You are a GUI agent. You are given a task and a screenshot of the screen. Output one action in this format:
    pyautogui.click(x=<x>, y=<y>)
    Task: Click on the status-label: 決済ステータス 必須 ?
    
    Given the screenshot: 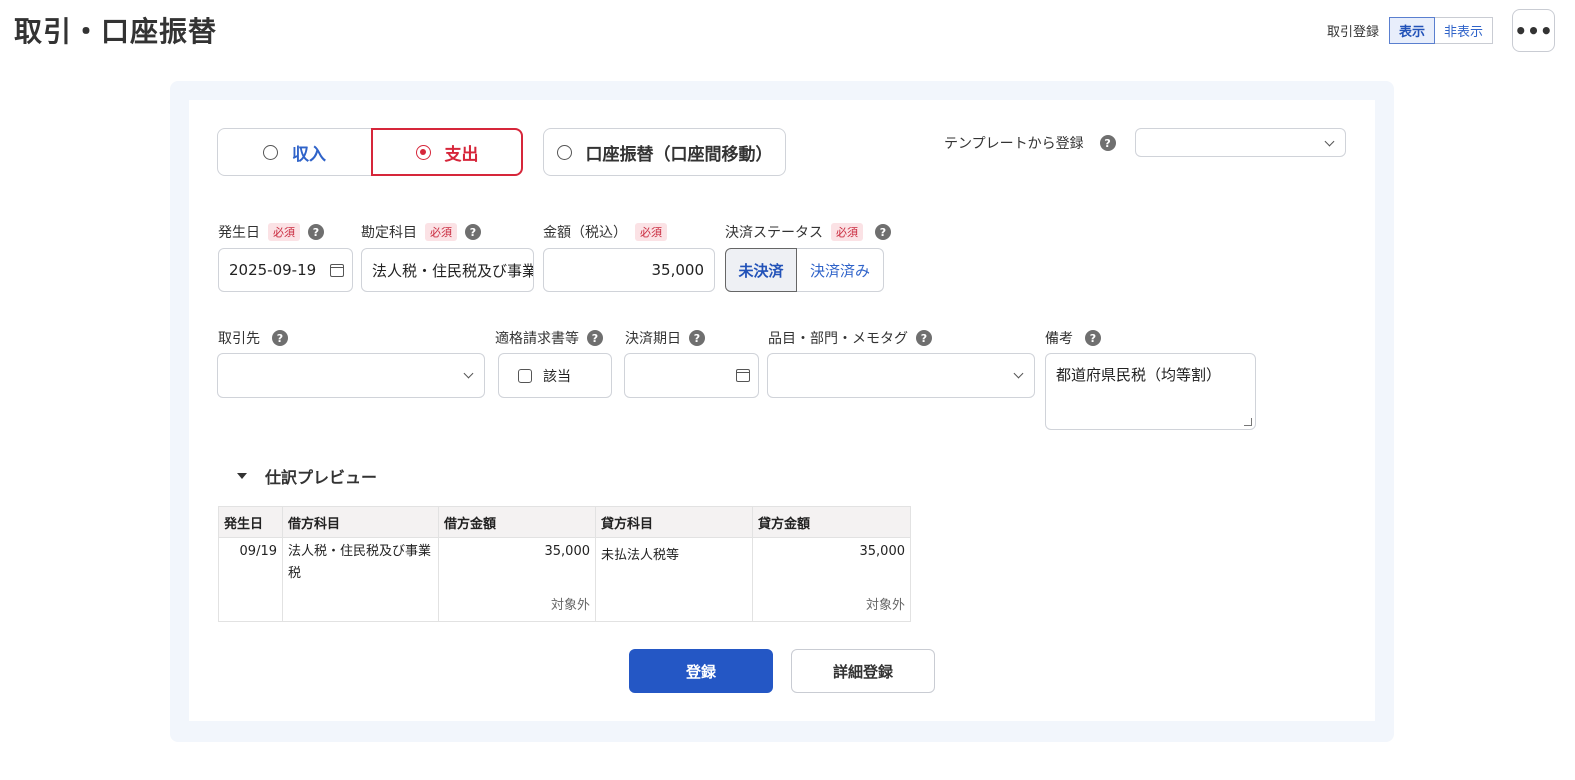 What is the action you would take?
    pyautogui.click(x=808, y=232)
    